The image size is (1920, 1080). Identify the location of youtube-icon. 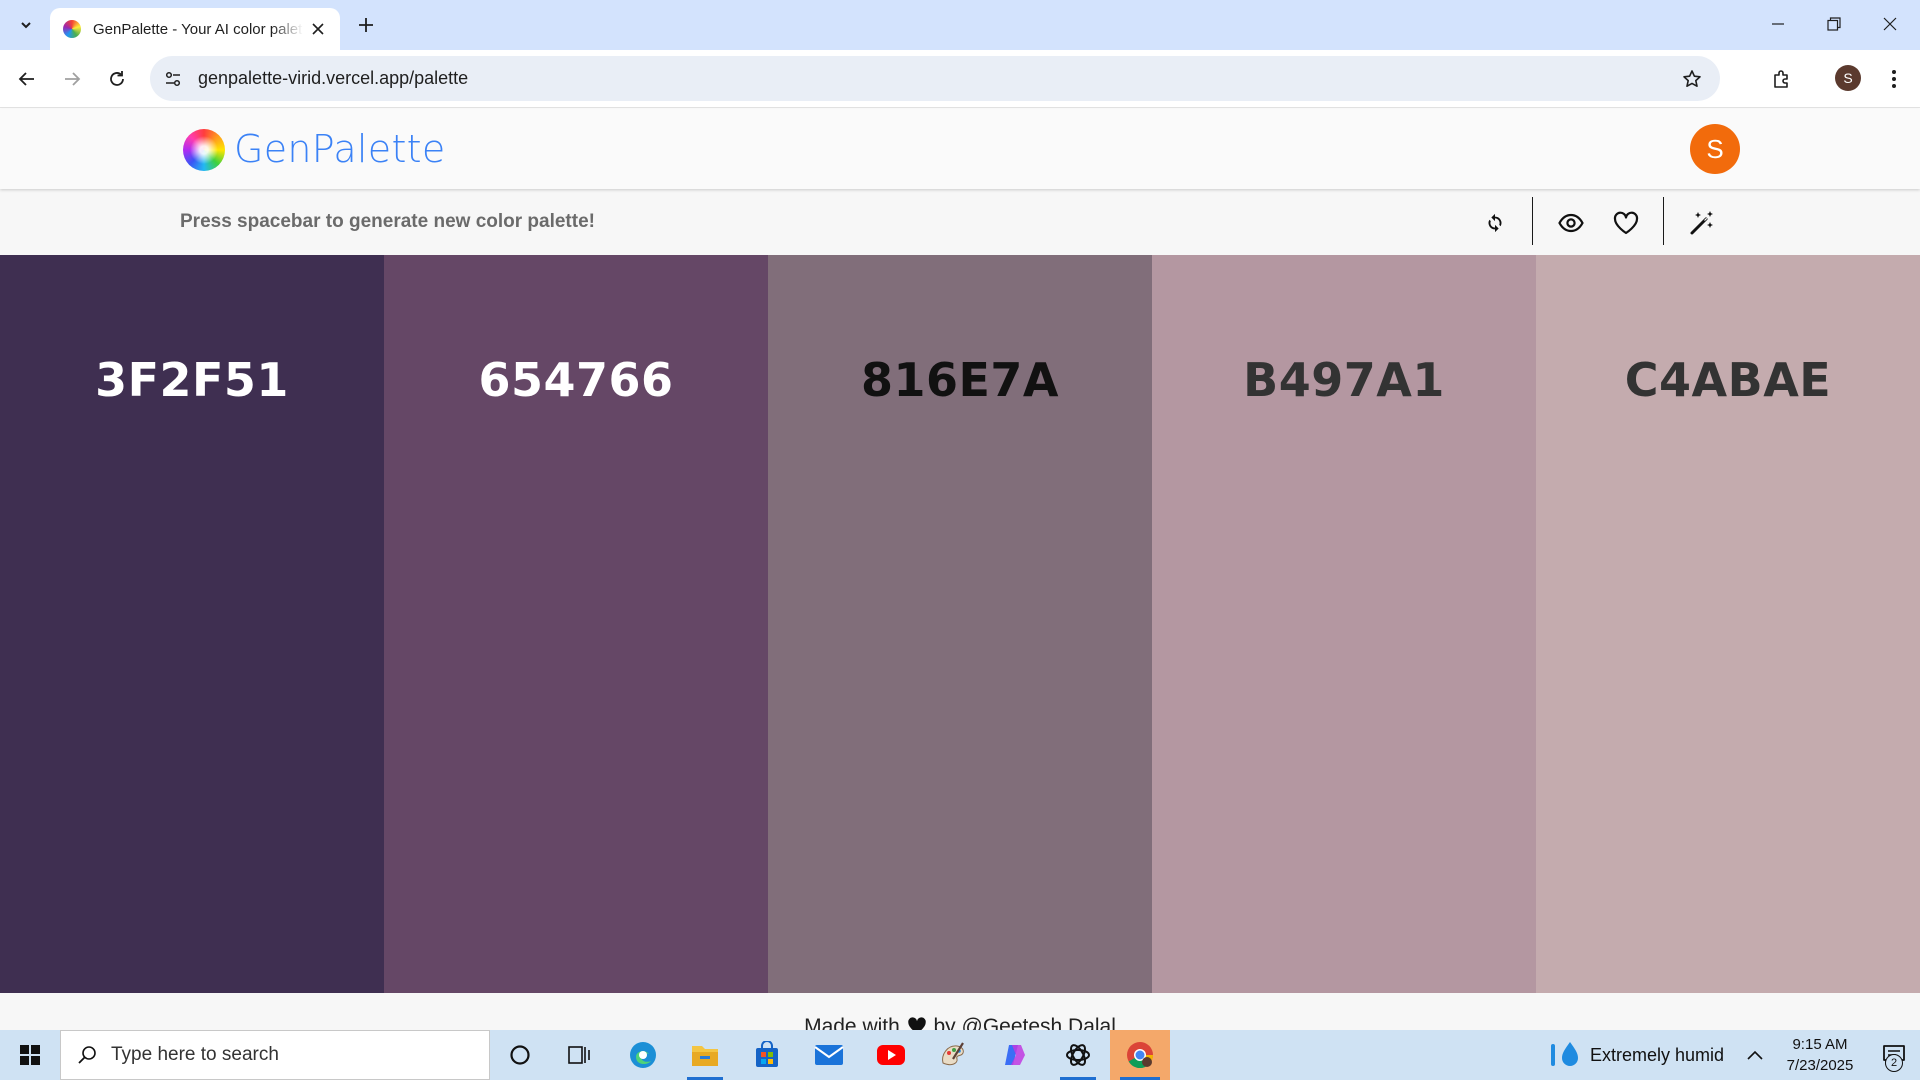
(891, 1055).